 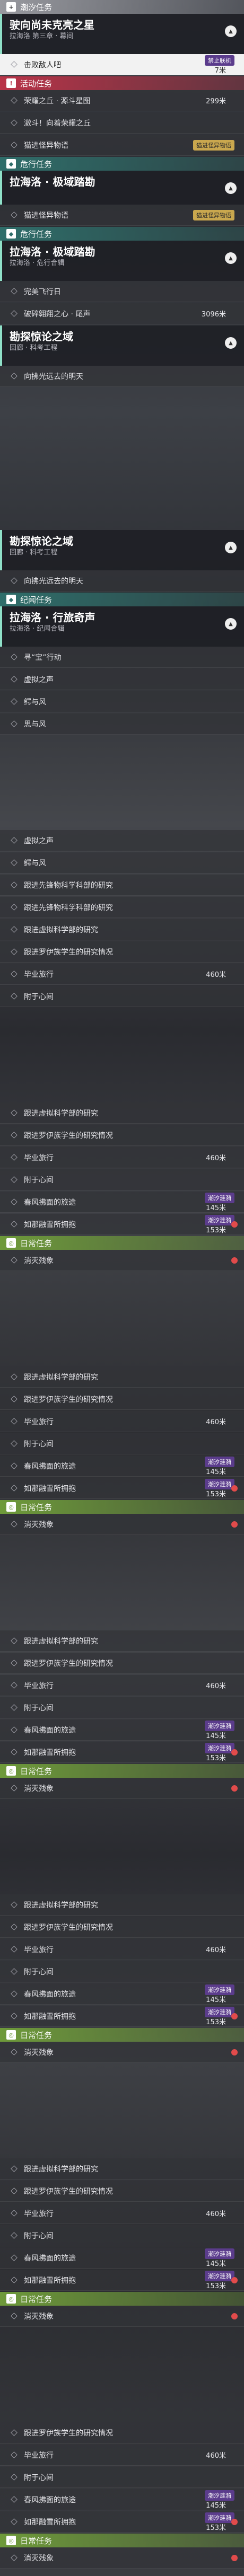 What do you see at coordinates (122, 123) in the screenshot?
I see `task-item: 激斗！向着荣耀之丘` at bounding box center [122, 123].